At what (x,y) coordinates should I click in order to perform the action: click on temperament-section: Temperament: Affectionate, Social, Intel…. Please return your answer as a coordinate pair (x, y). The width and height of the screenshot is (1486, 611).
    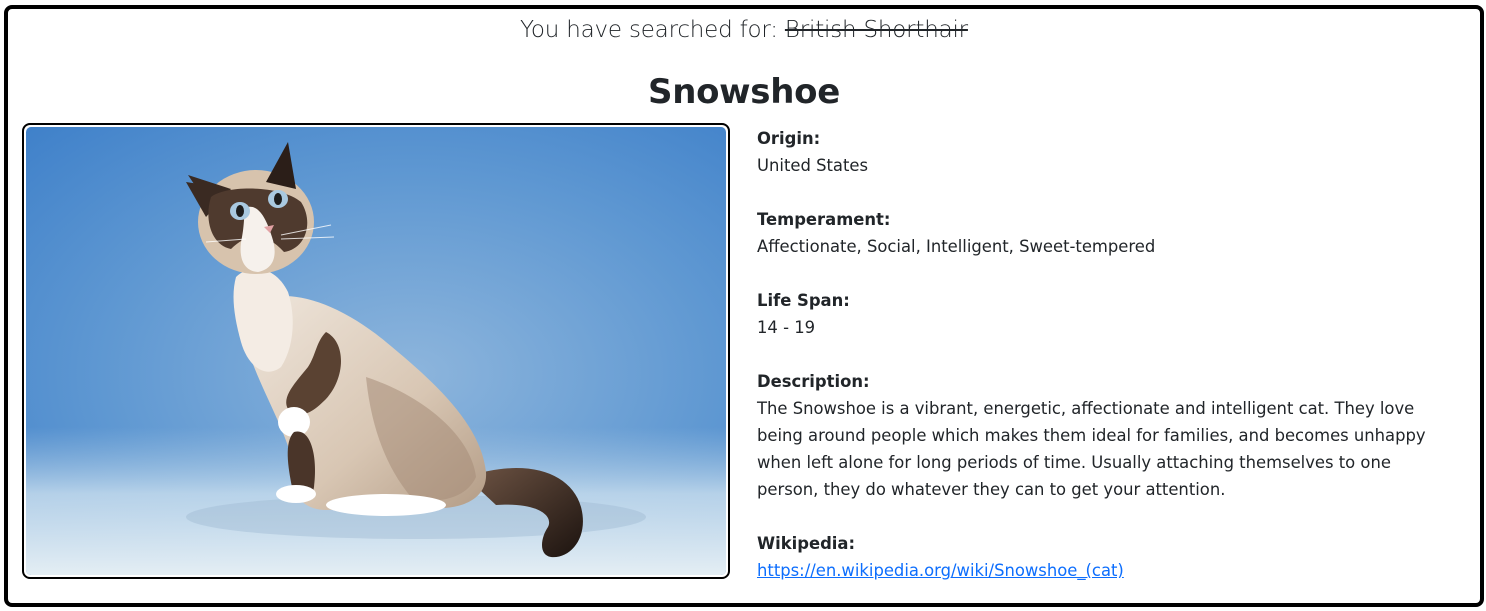
    Looking at the image, I should click on (1107, 233).